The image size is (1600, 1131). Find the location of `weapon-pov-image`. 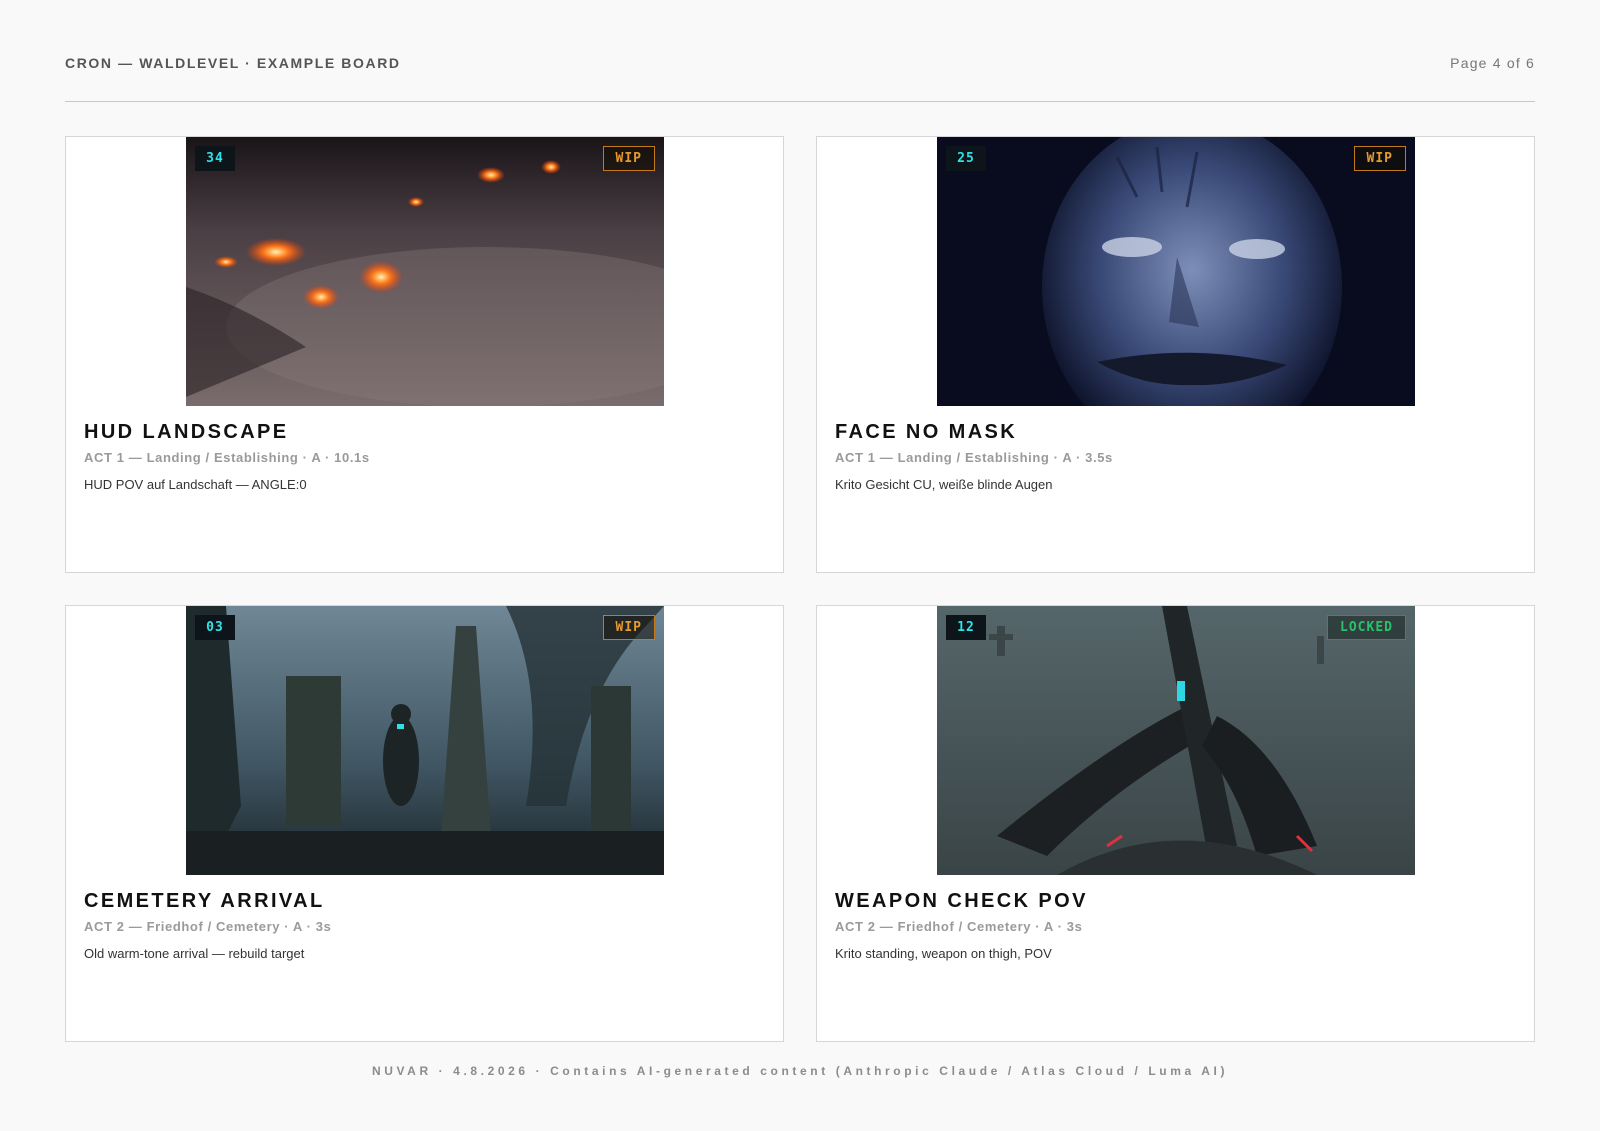

weapon-pov-image is located at coordinates (1176, 740).